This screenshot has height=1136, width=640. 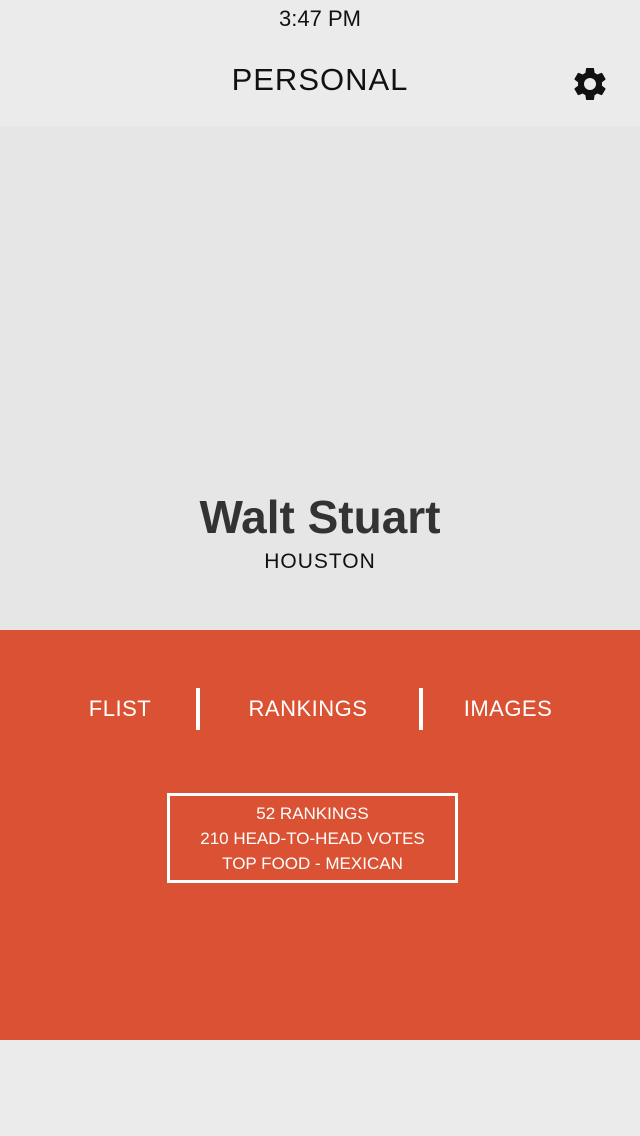 I want to click on nav-bar: PERSONAL, so click(x=320, y=83).